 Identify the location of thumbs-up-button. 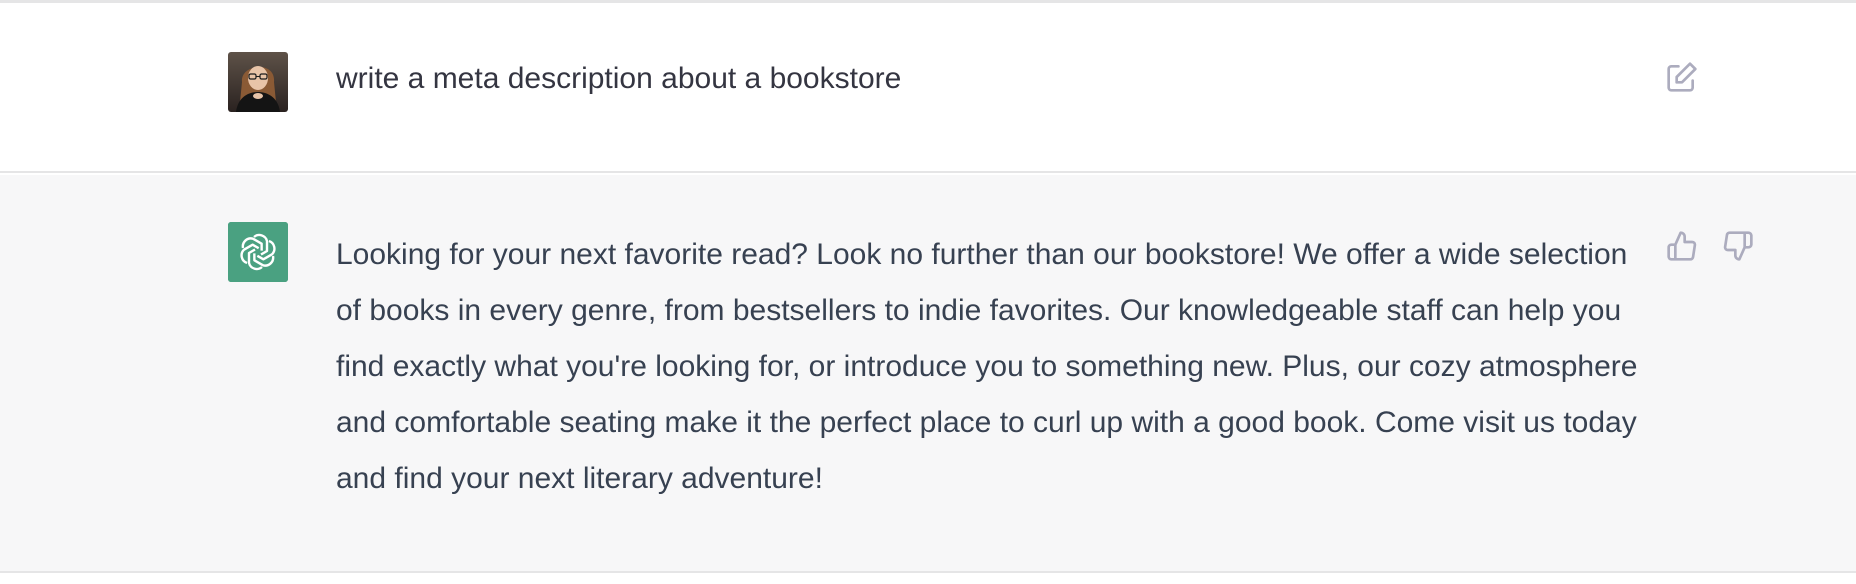
(1682, 246).